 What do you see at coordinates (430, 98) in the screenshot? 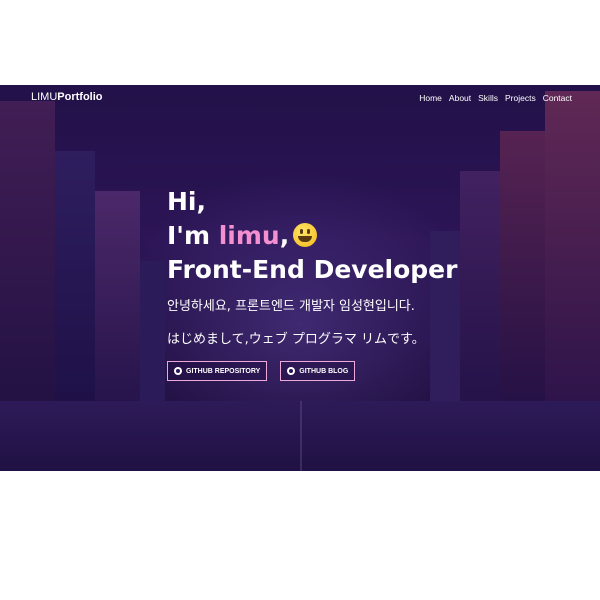
I see `nav-link-home: Home` at bounding box center [430, 98].